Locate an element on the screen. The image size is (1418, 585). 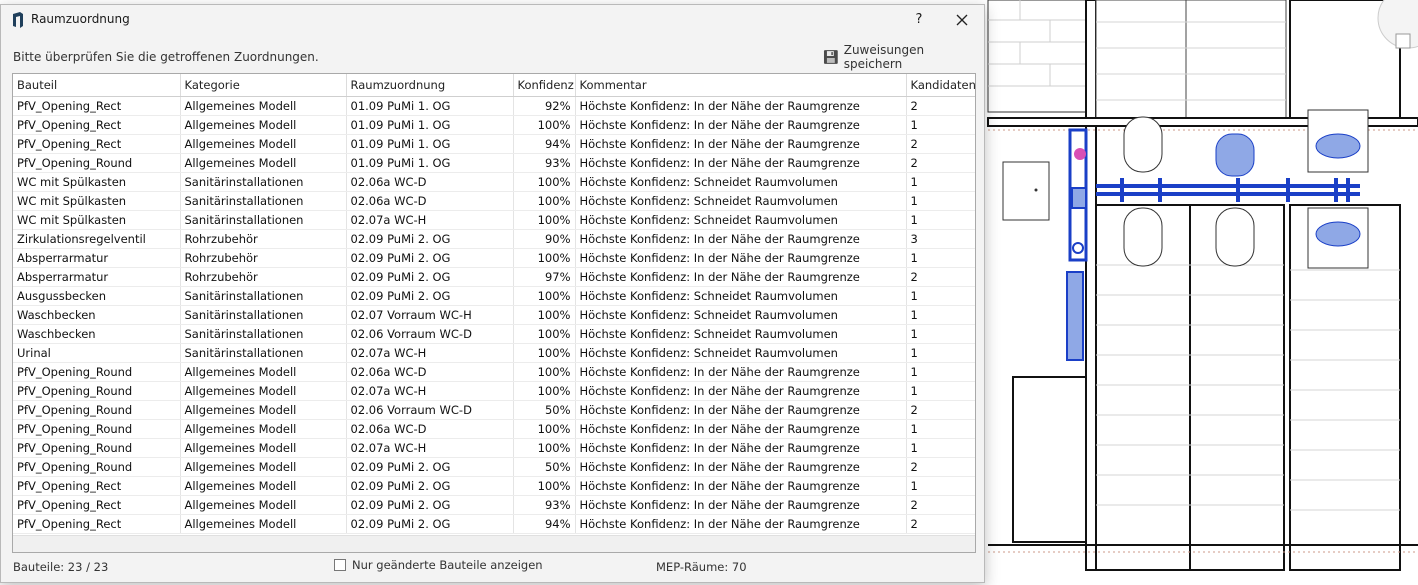
title-bar: Raumzuordnung ? is located at coordinates (492, 20).